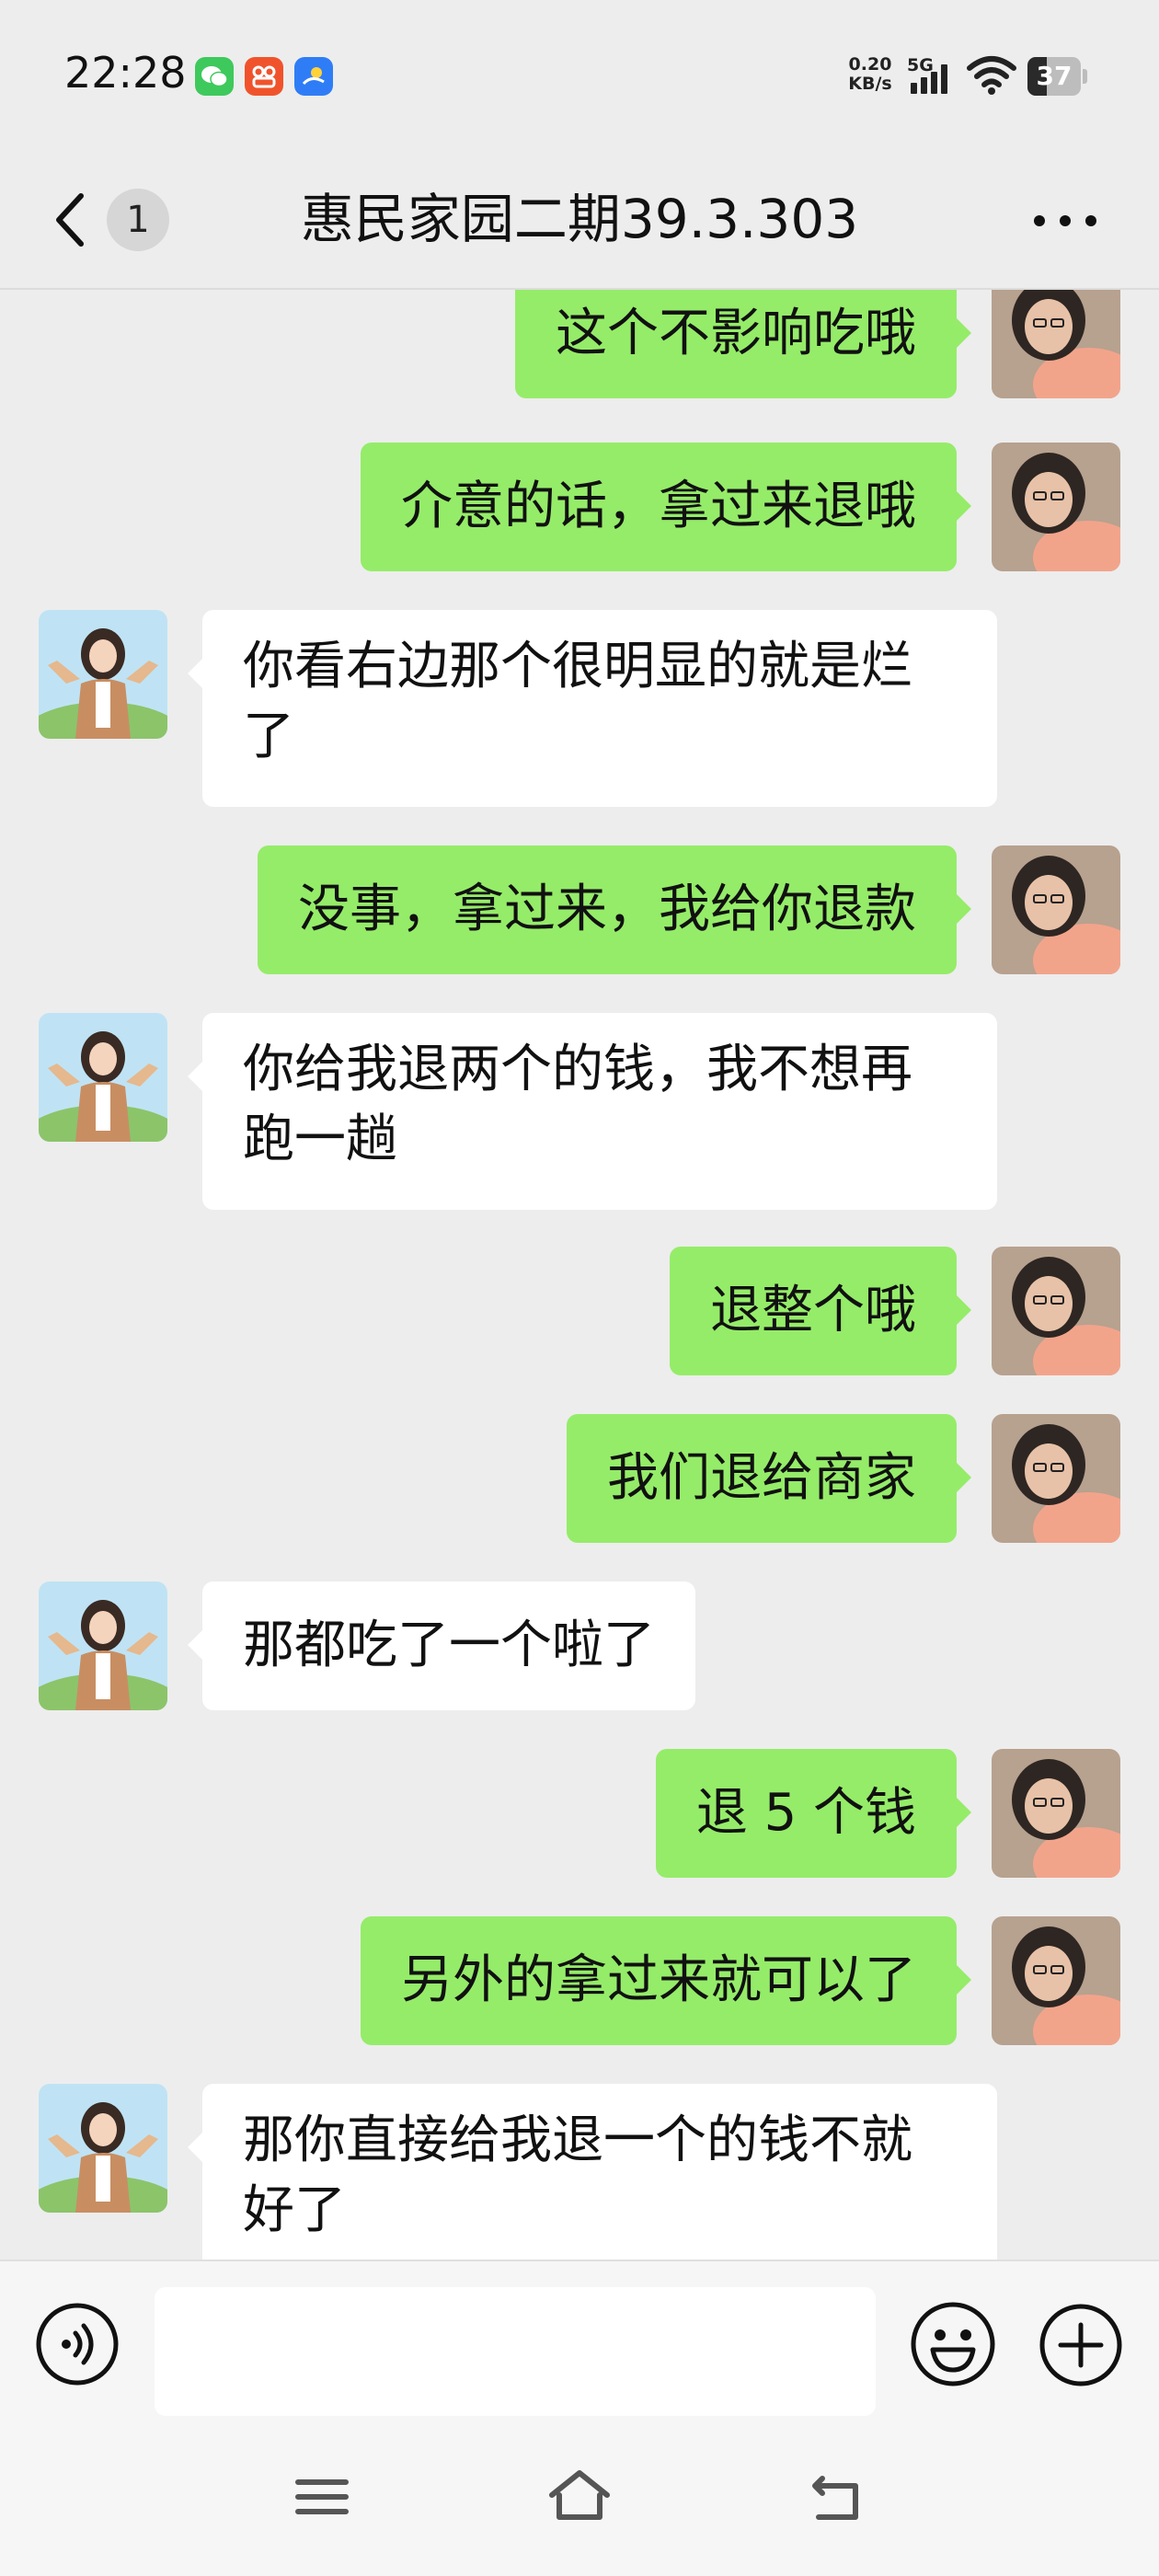 The width and height of the screenshot is (1159, 2576). Describe the element at coordinates (125, 73) in the screenshot. I see `status-time: 22:28` at that location.